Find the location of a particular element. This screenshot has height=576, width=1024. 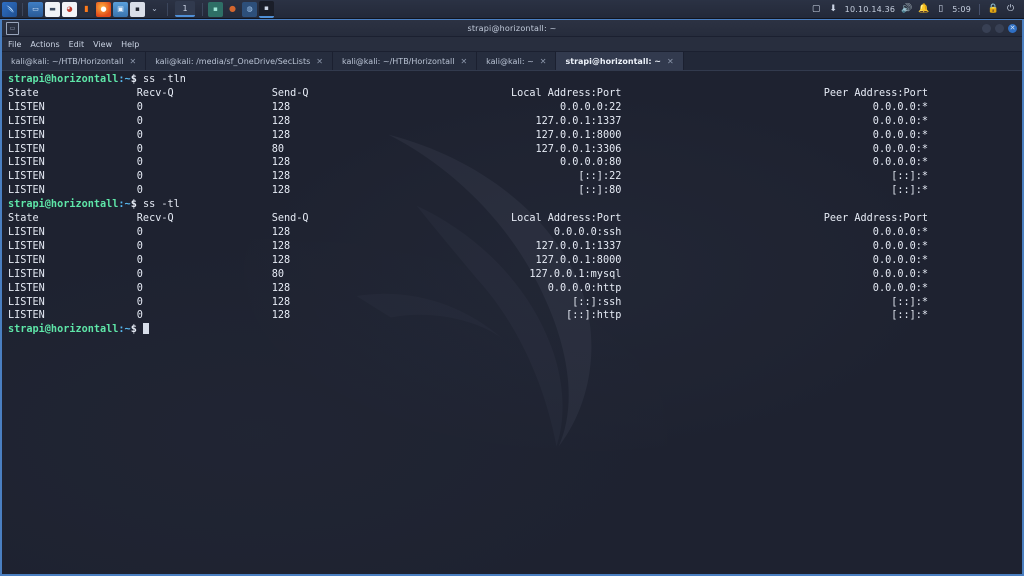

terminal-tab-3: kali@kali: ~/HTB/Horizontall ✕ is located at coordinates (405, 61).